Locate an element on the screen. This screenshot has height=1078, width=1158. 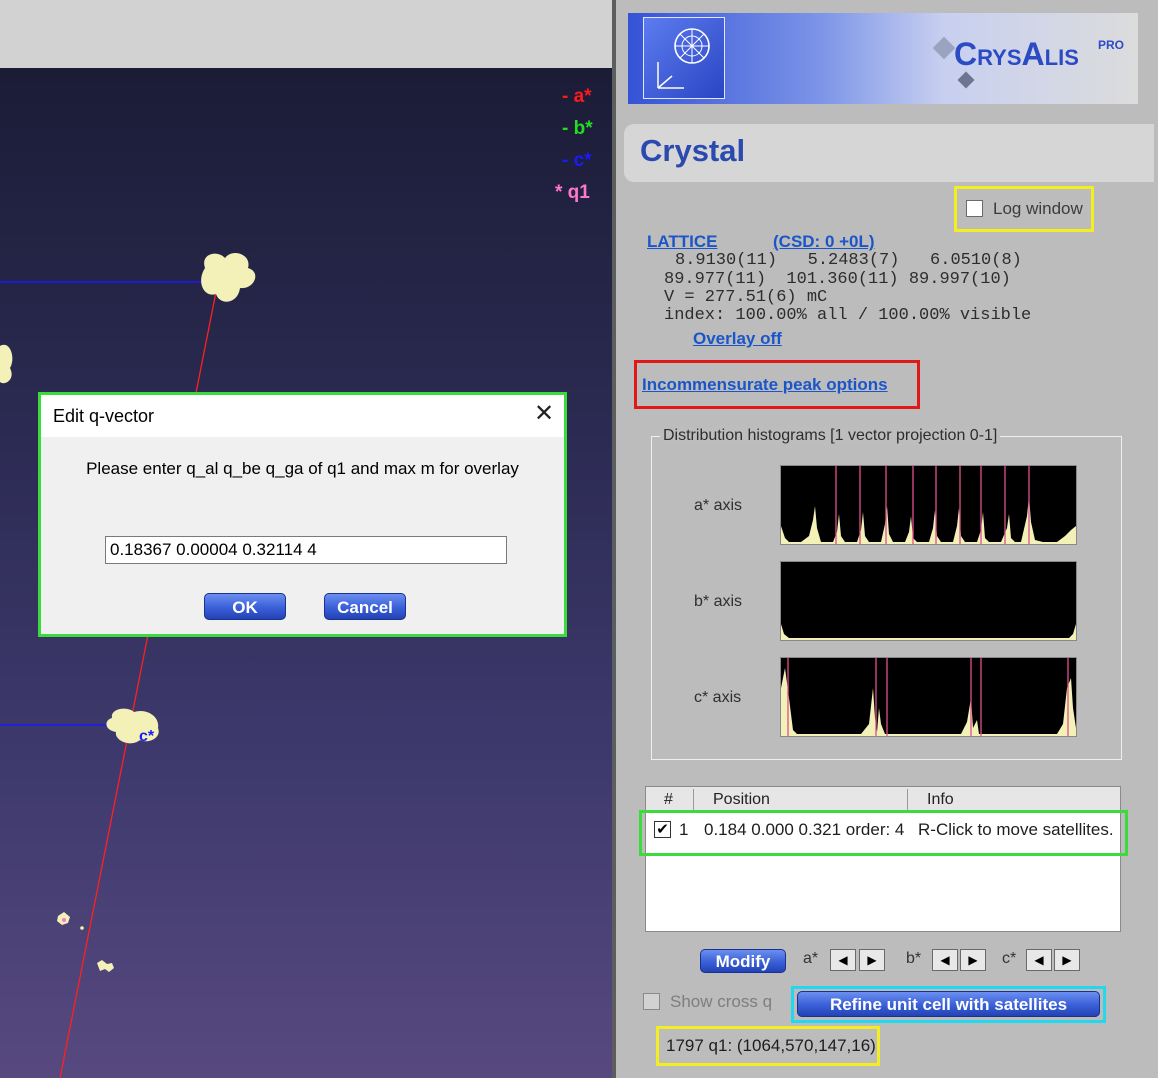
ok-button: OK is located at coordinates (245, 606).